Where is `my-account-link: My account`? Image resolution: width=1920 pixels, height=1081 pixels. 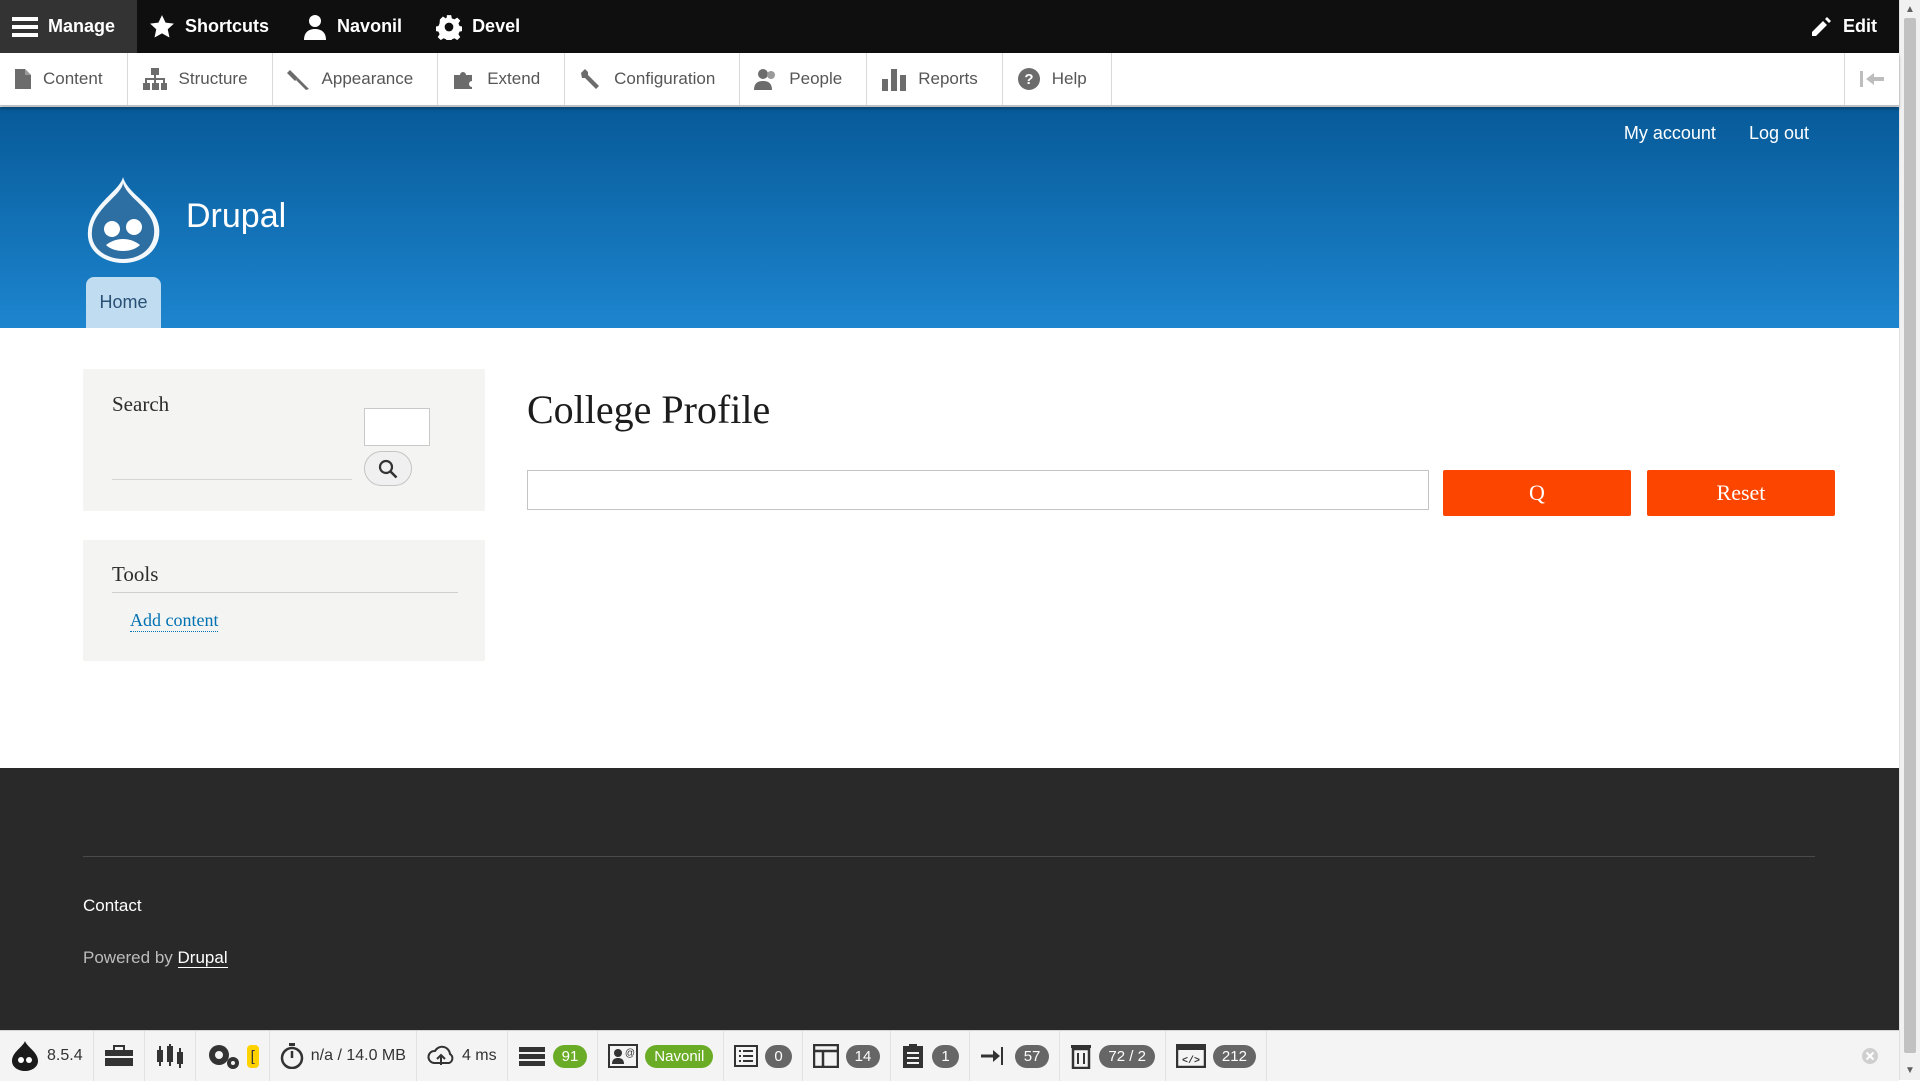 my-account-link: My account is located at coordinates (1670, 133).